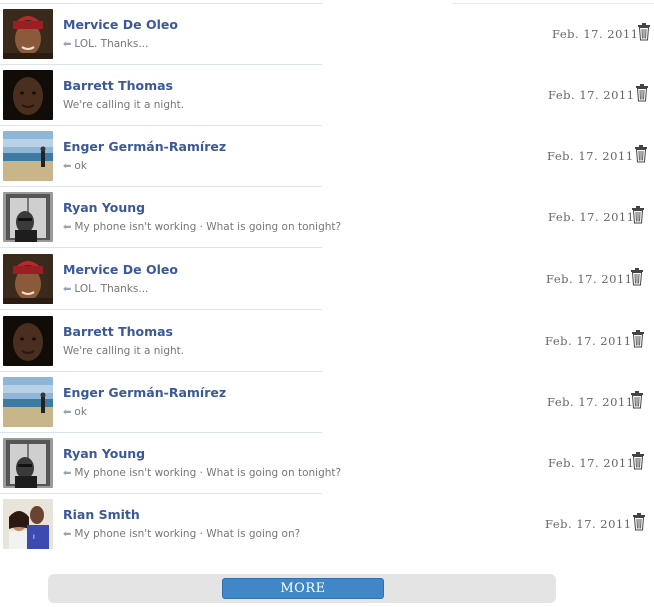 This screenshot has height=607, width=654. Describe the element at coordinates (28, 524) in the screenshot. I see `avatar: I` at that location.